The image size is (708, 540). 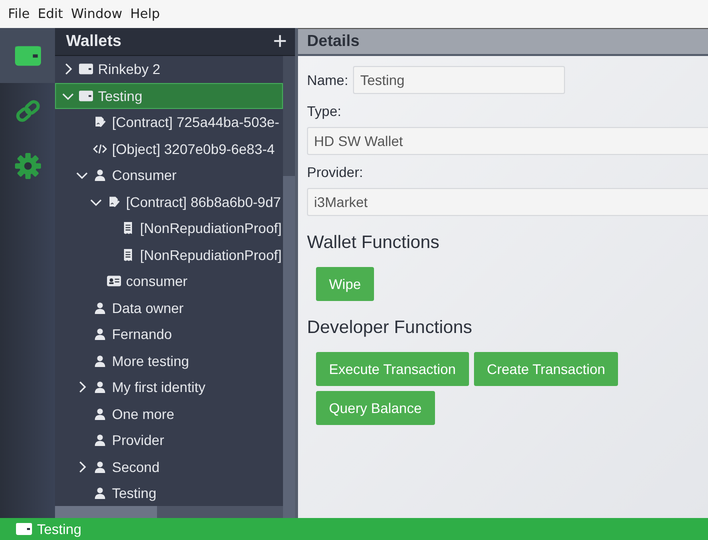 What do you see at coordinates (169, 307) in the screenshot?
I see `tree-item: Data owner` at bounding box center [169, 307].